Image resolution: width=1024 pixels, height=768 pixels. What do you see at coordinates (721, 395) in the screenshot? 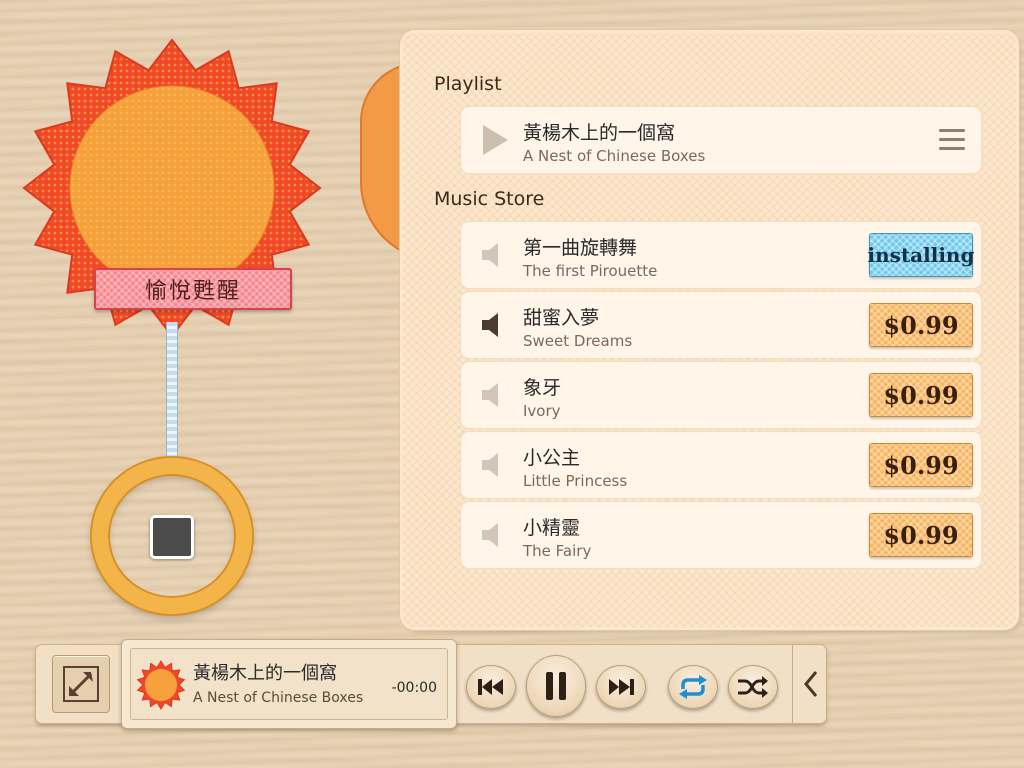
I see `store-item: 象牙 Ivory $0.99` at bounding box center [721, 395].